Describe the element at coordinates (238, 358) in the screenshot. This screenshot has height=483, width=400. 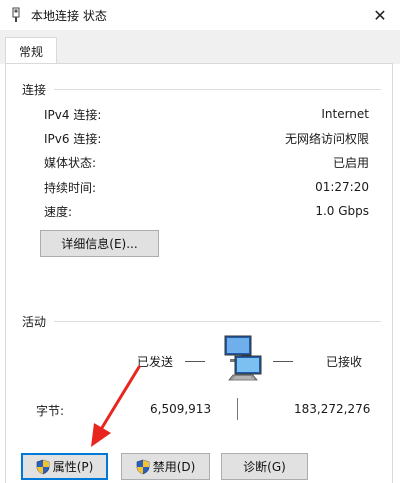
I see `network-computers-icon` at that location.